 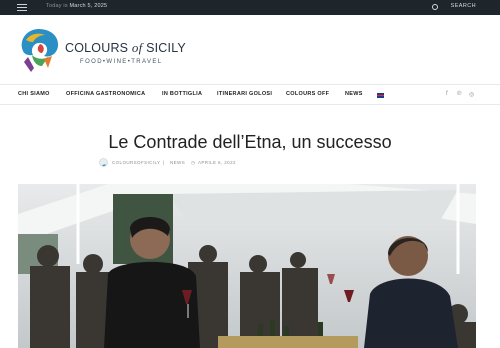 I want to click on instagram-icon: ◎, so click(x=471, y=94).